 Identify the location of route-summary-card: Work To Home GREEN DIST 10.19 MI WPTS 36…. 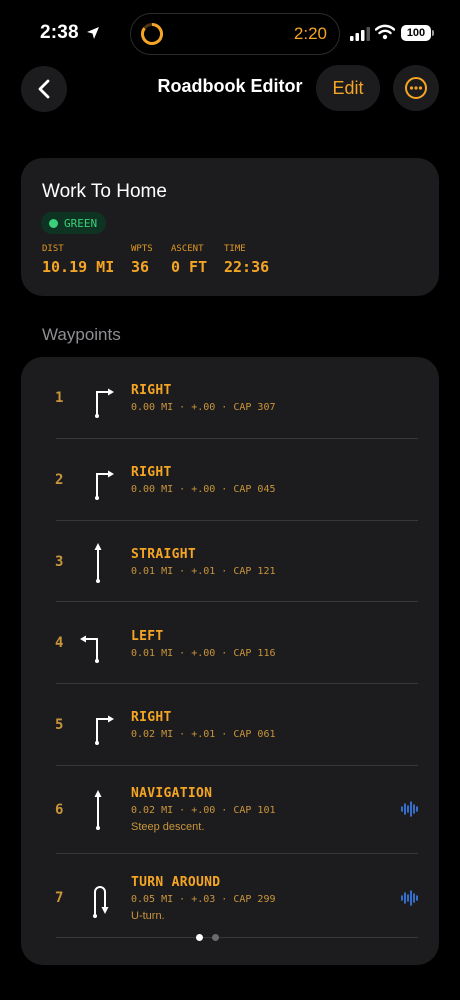
(230, 227).